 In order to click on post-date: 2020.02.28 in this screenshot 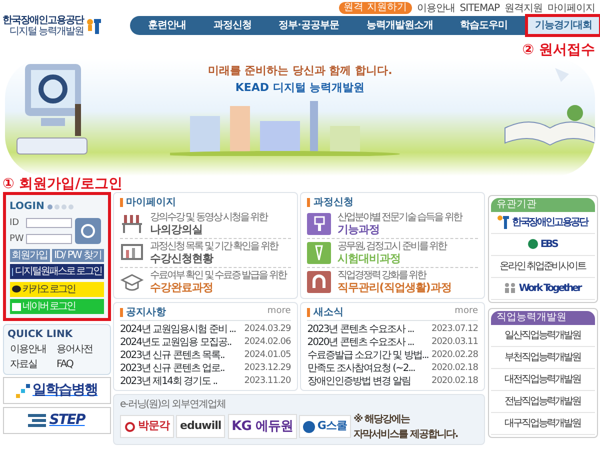, I will do `click(454, 355)`.